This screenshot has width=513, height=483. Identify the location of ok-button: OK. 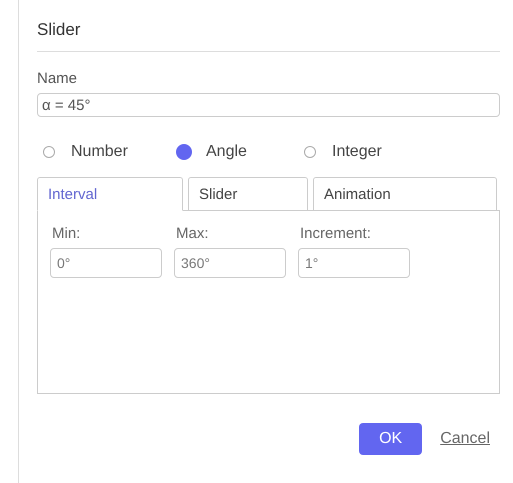
(390, 439).